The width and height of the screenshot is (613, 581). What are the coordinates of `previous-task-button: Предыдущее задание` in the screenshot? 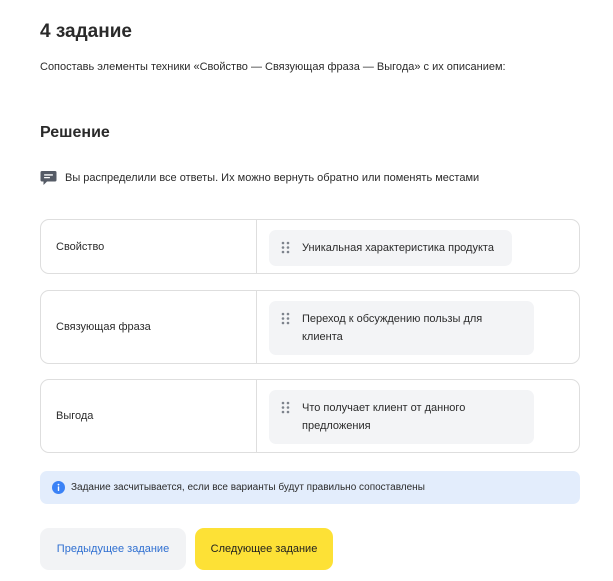 It's located at (113, 549).